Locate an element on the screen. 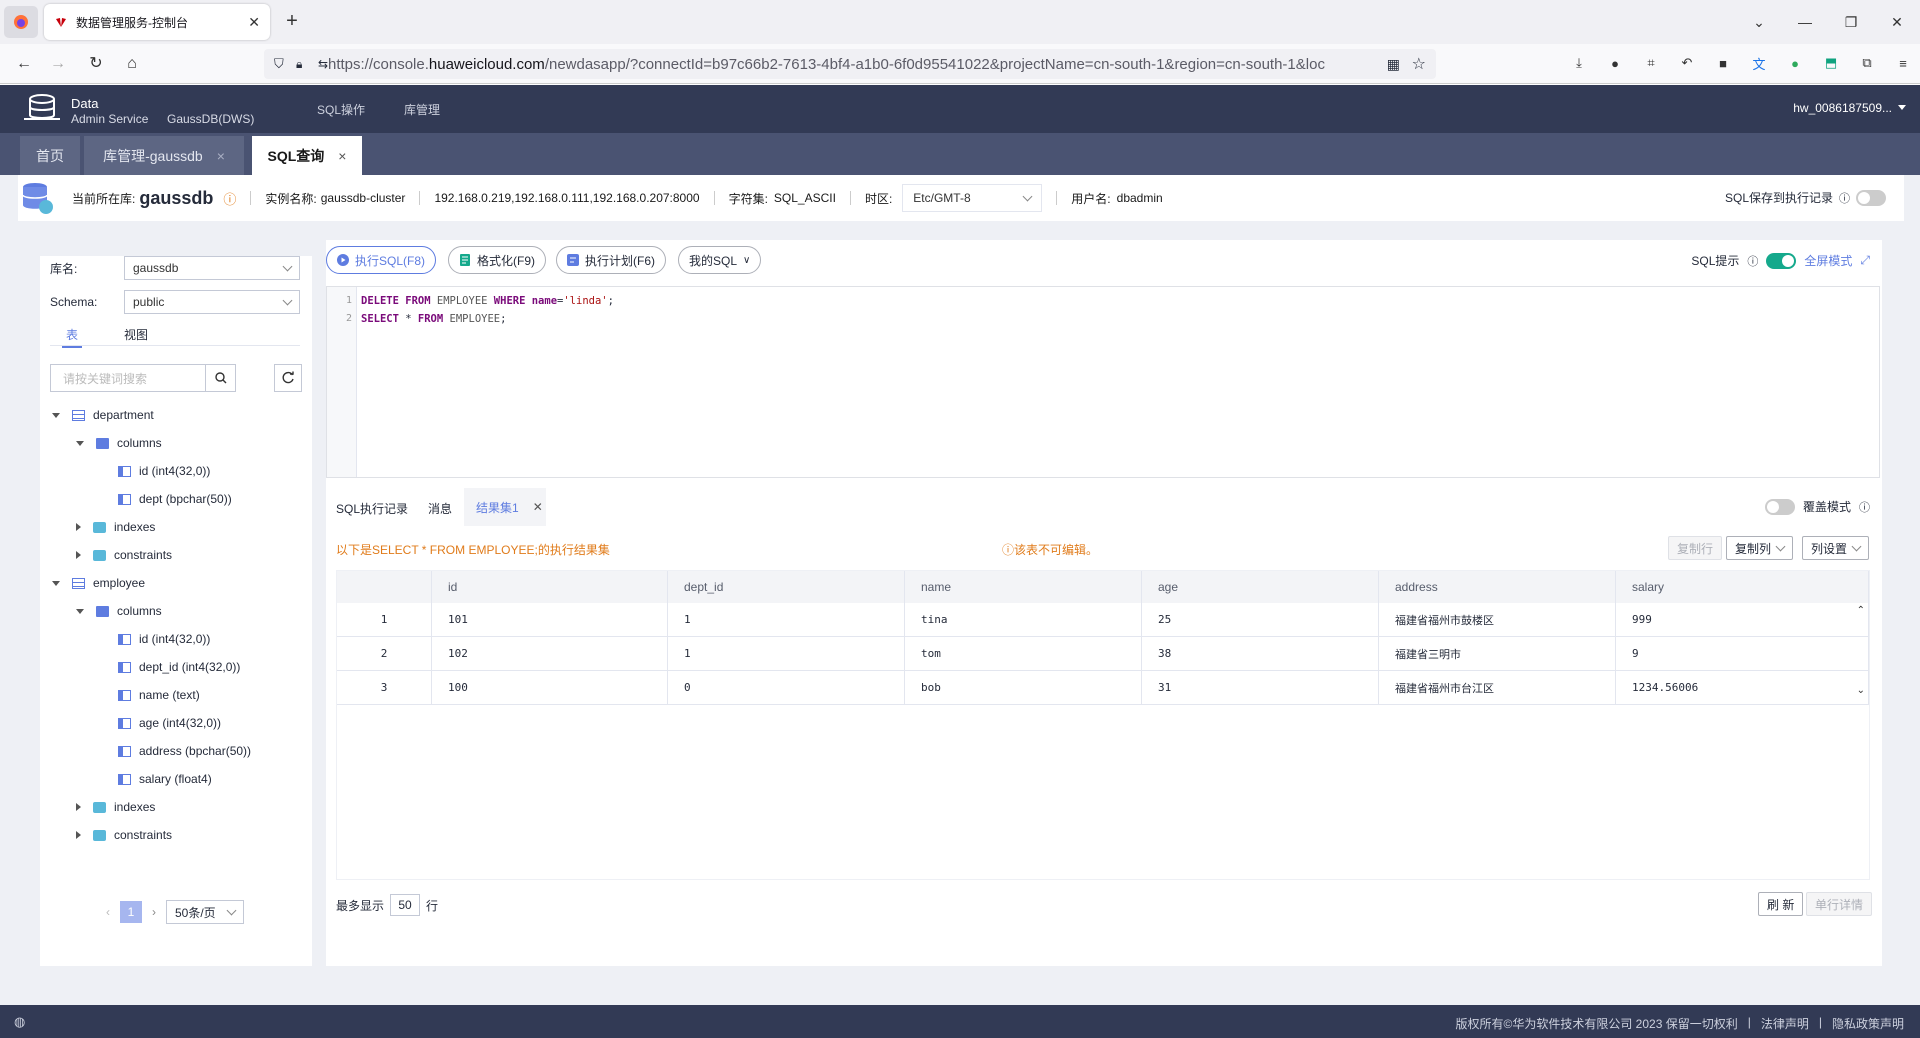 This screenshot has height=1038, width=1920. table-row: 3 100 0 bob 31 福建省福州市台江区 1234.56006 is located at coordinates (1103, 688).